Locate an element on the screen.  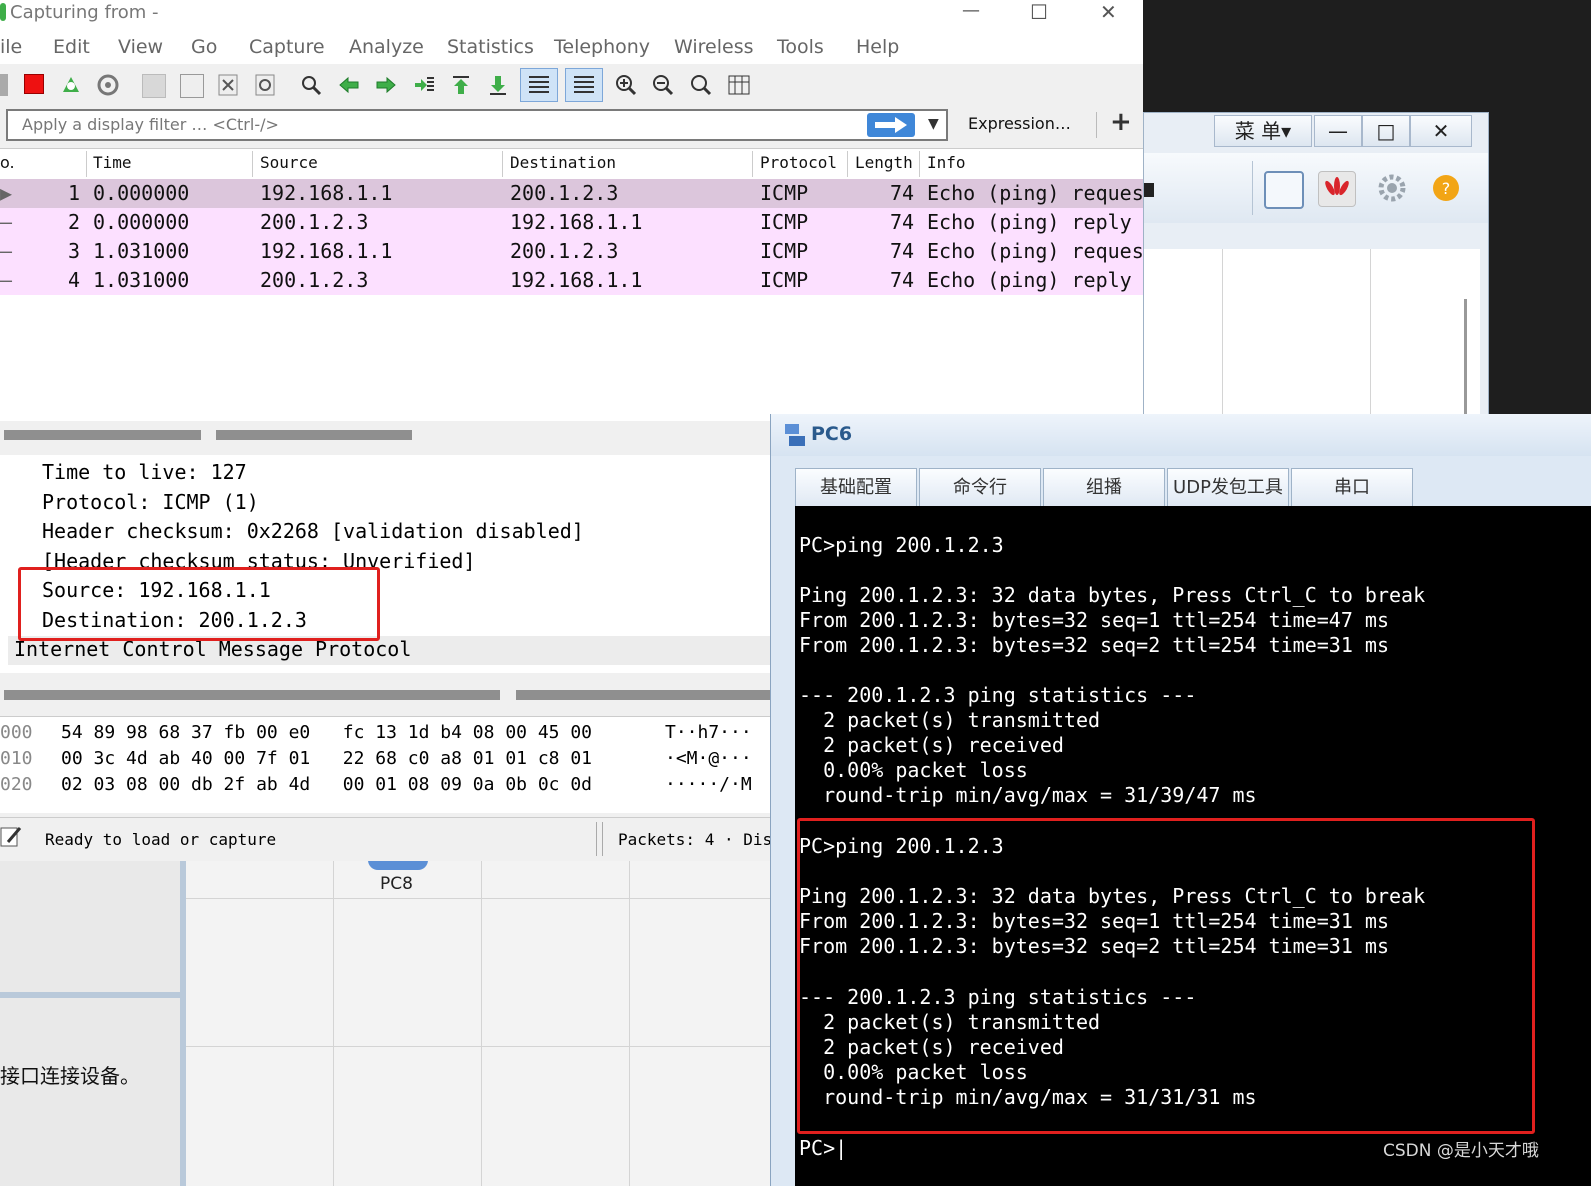
tab-multicast: 组播 is located at coordinates (1104, 488).